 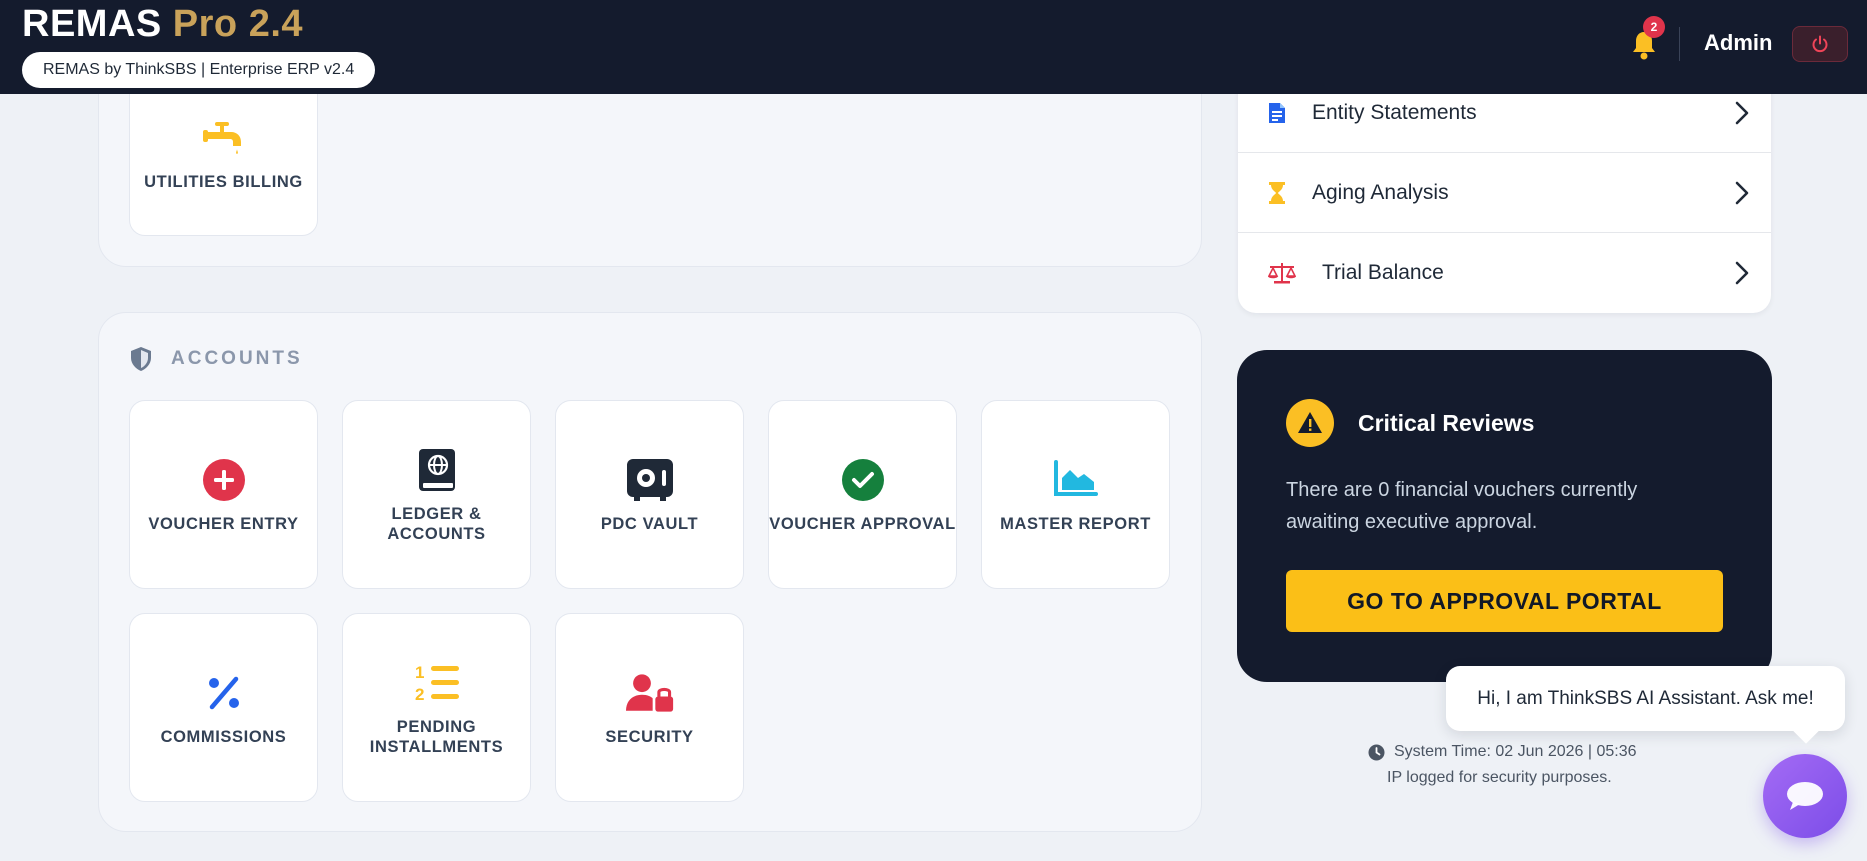 I want to click on chat-greeting-bubble: Hi, I am ThinkSBS AI Assistant. Ask me!, so click(x=1645, y=698).